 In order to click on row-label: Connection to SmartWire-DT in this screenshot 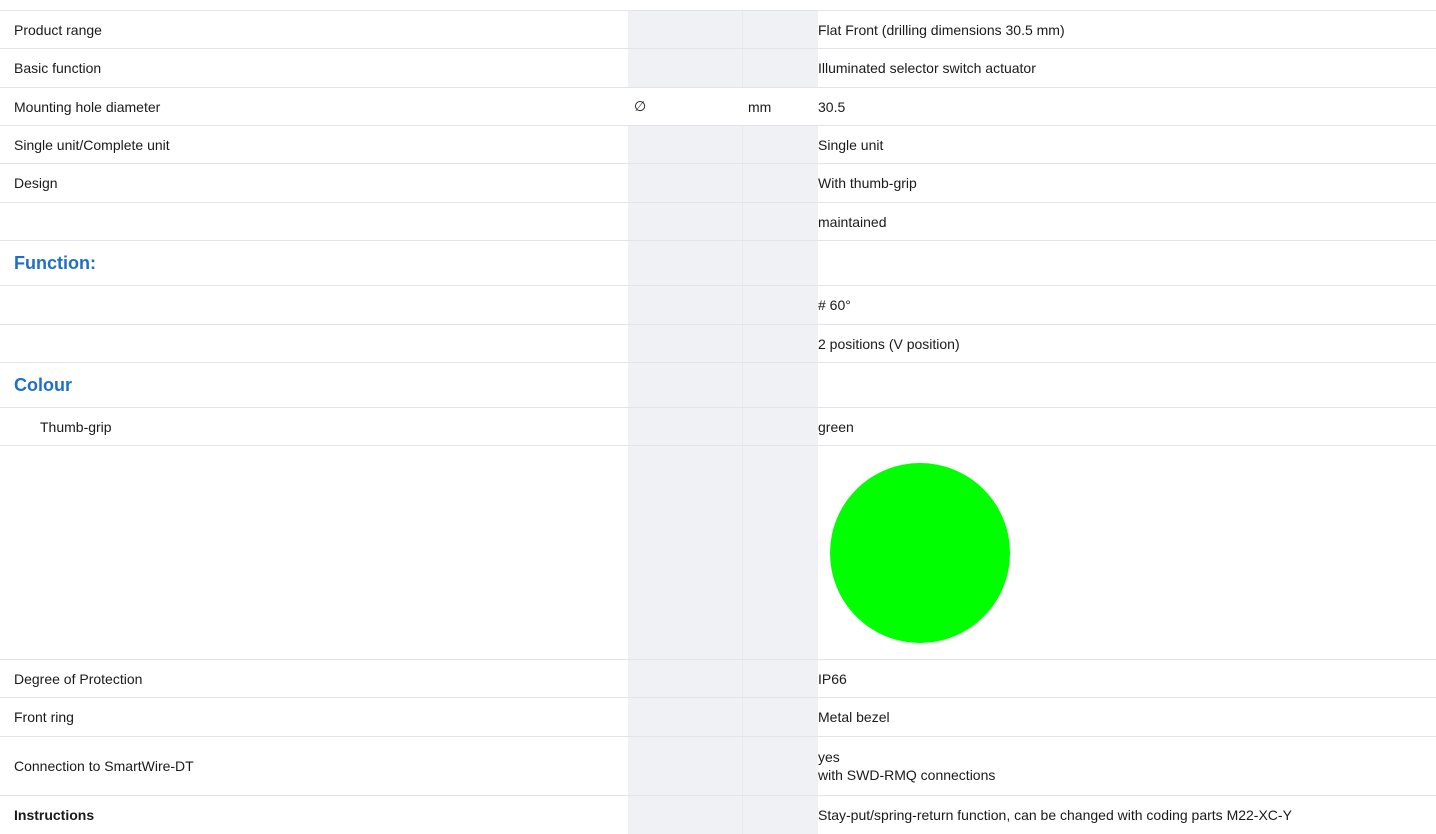, I will do `click(104, 766)`.